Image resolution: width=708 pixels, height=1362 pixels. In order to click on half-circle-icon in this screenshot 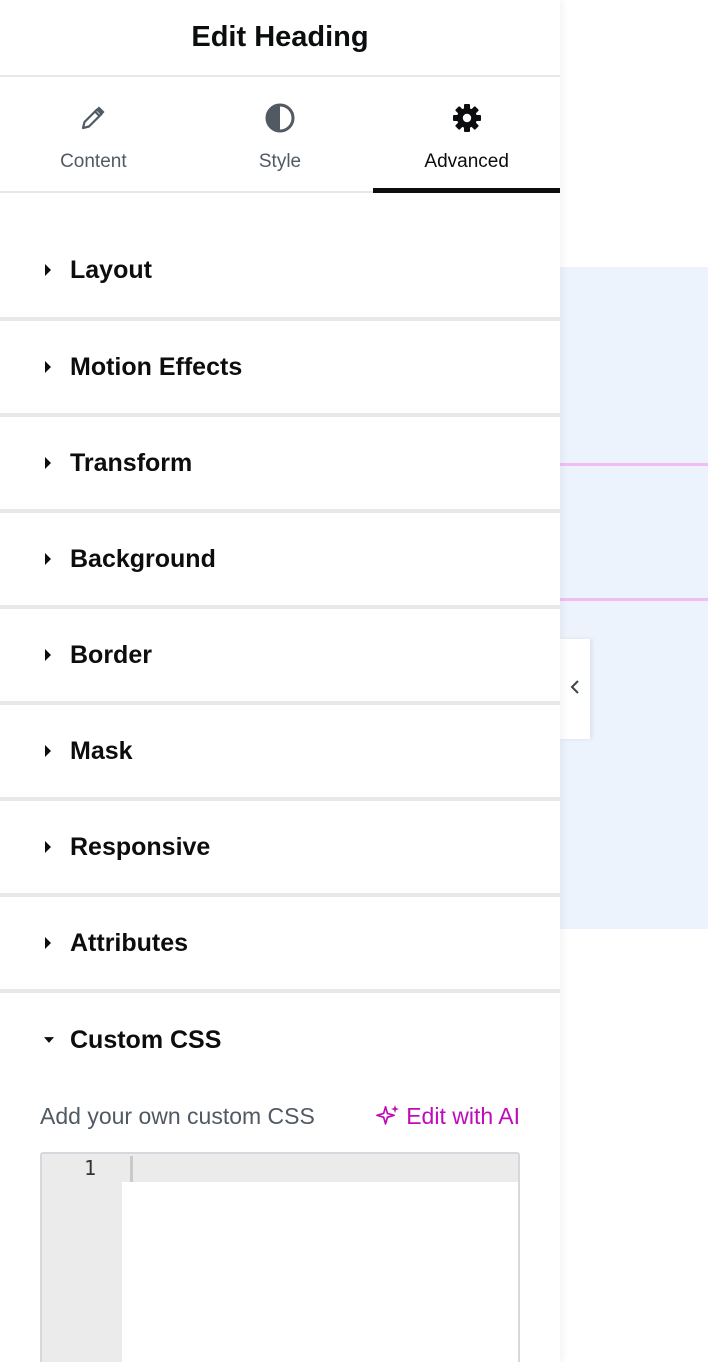, I will do `click(280, 118)`.